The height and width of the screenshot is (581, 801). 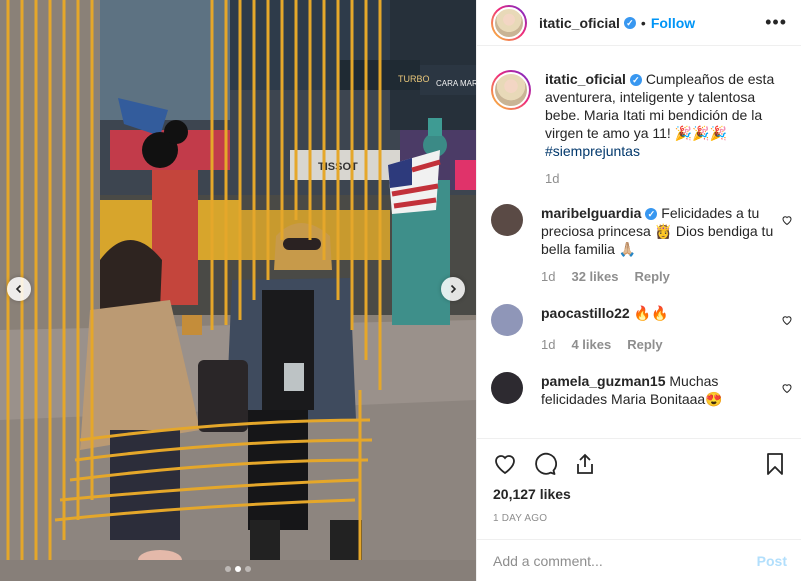 I want to click on caption-hashtag: #siemprejuntas, so click(x=592, y=151).